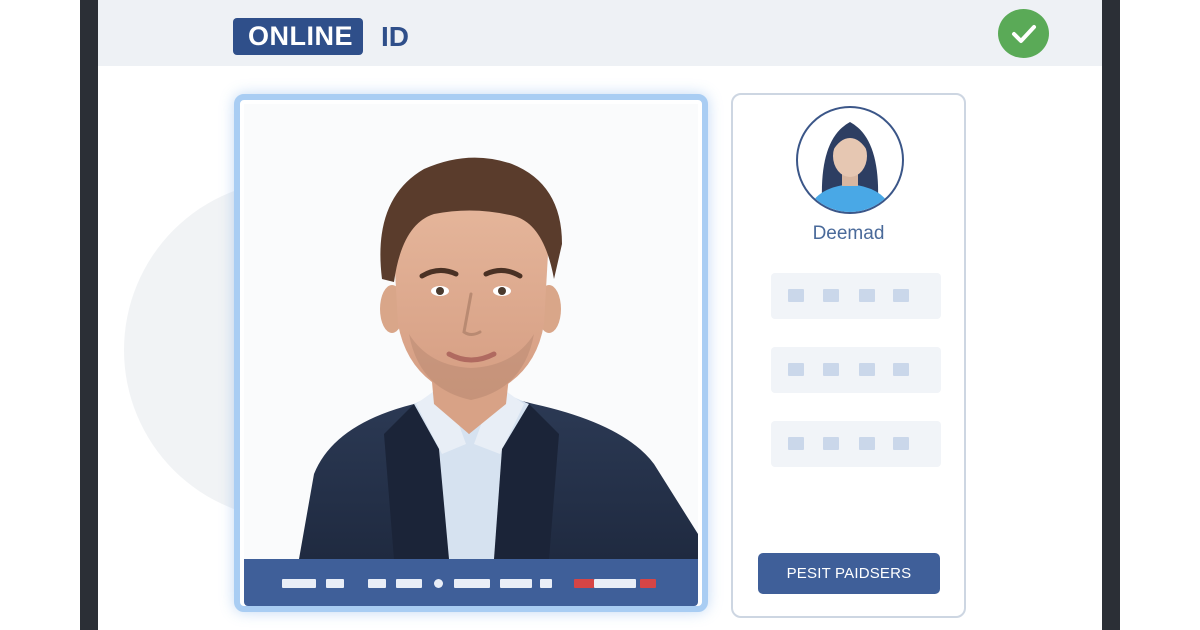  Describe the element at coordinates (89, 315) in the screenshot. I see `device-bezel-left` at that location.